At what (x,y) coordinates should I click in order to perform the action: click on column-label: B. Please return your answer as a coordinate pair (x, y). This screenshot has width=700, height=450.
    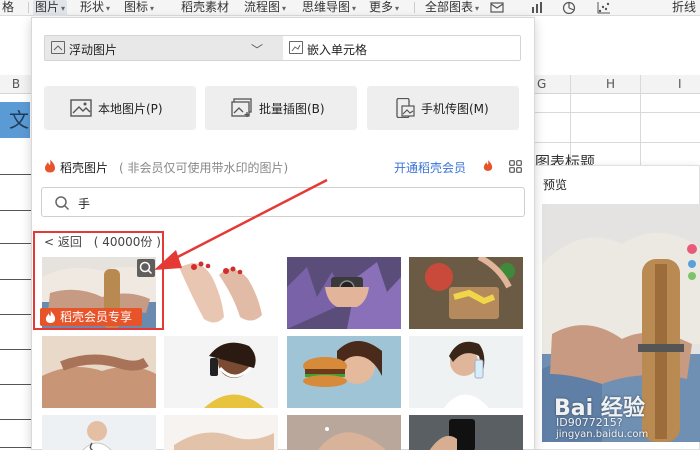
    Looking at the image, I should click on (16, 84).